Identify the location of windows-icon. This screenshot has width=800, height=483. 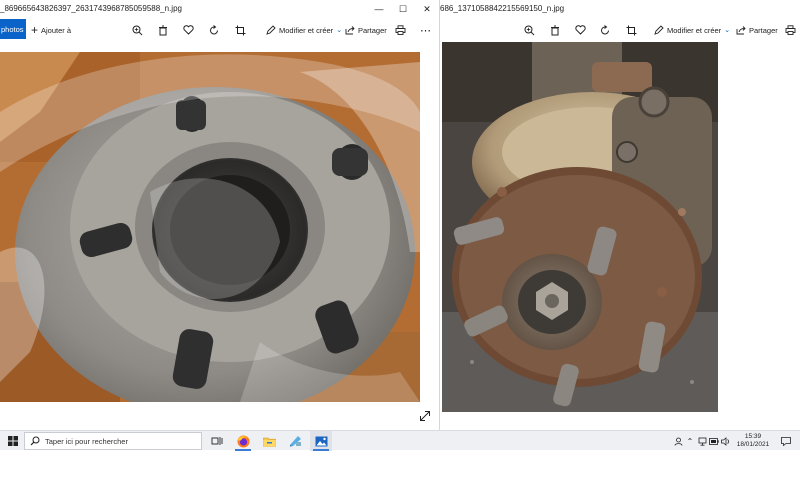
(13, 441).